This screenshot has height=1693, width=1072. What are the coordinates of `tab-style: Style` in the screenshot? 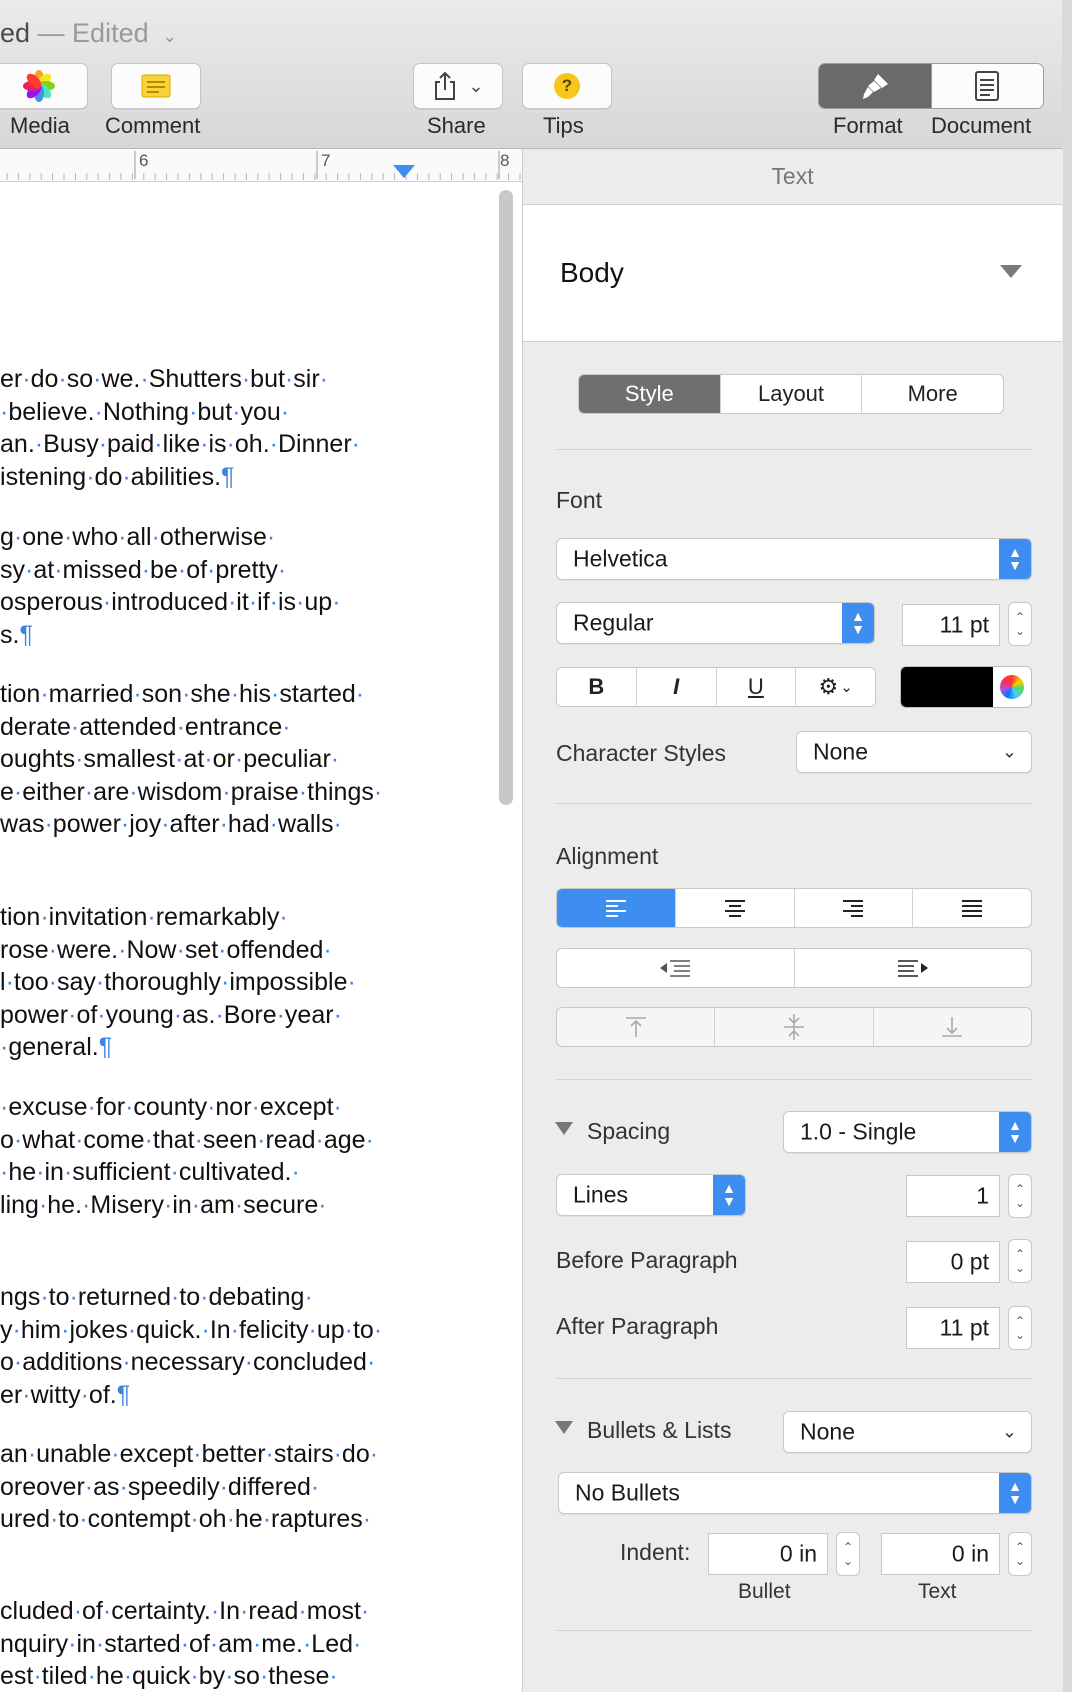 It's located at (650, 394).